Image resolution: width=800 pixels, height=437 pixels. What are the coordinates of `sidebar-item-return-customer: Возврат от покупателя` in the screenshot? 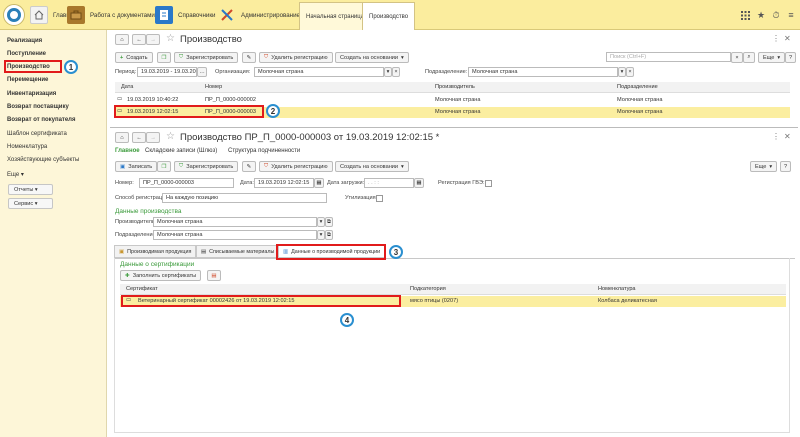 It's located at (41, 120).